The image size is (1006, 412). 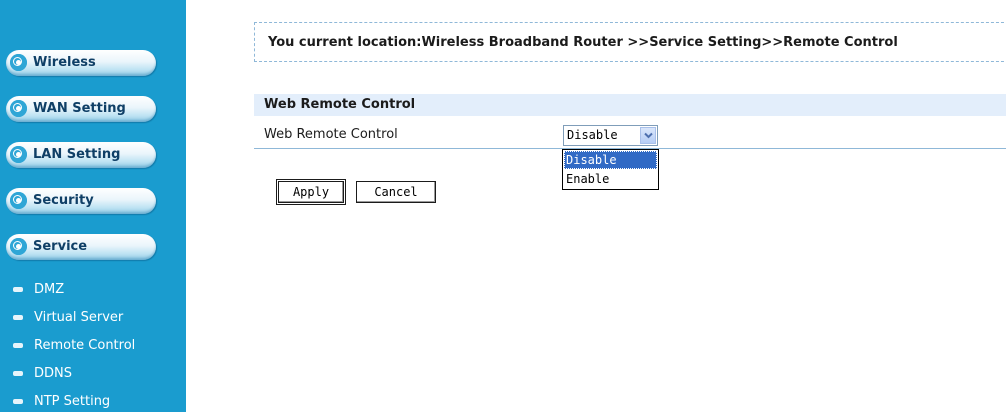 What do you see at coordinates (53, 373) in the screenshot?
I see `submenu-item-label: DDNS` at bounding box center [53, 373].